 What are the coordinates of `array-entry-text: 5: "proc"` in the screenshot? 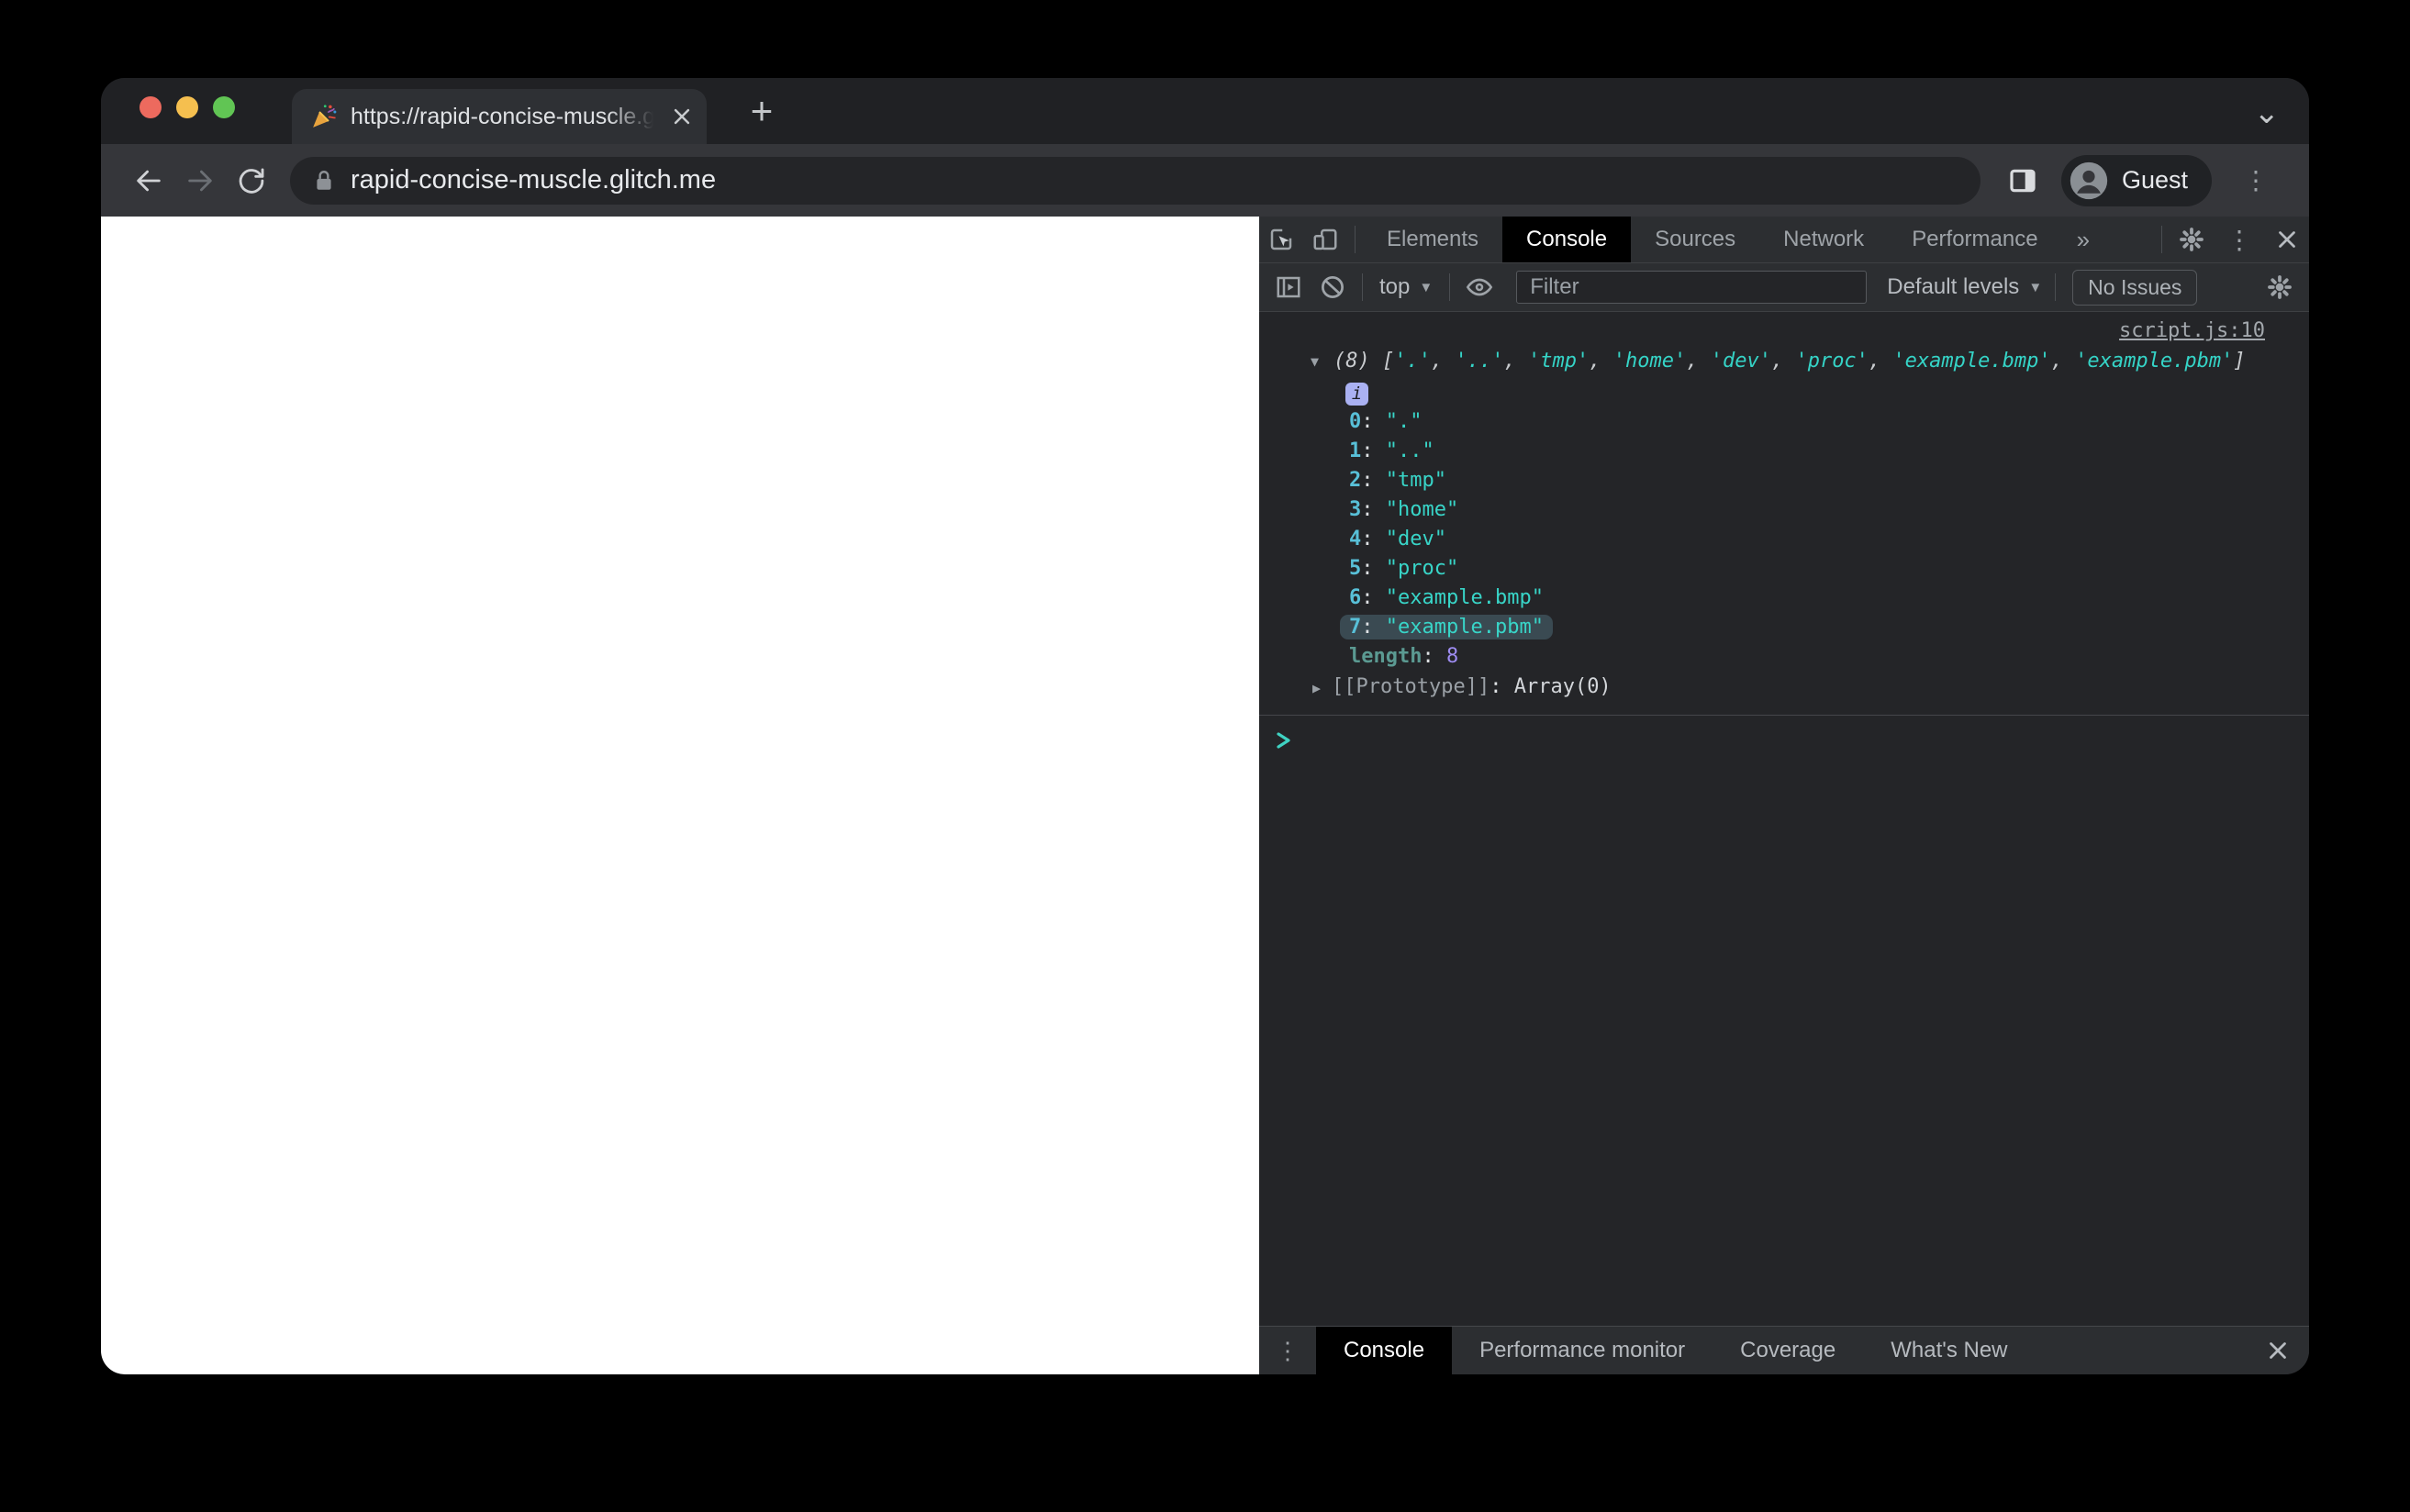 It's located at (1403, 569).